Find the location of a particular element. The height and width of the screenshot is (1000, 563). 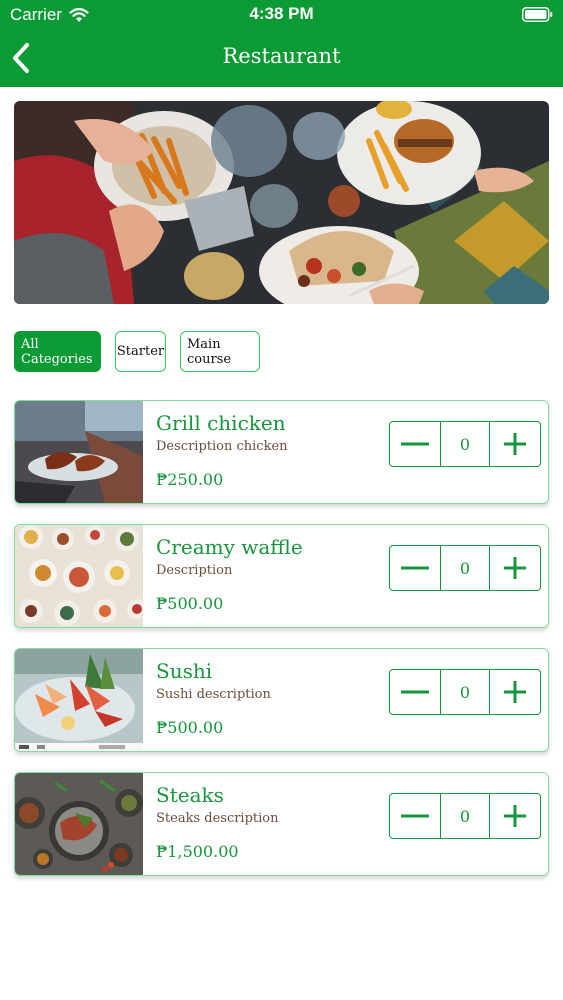

battery-icon is located at coordinates (537, 14).